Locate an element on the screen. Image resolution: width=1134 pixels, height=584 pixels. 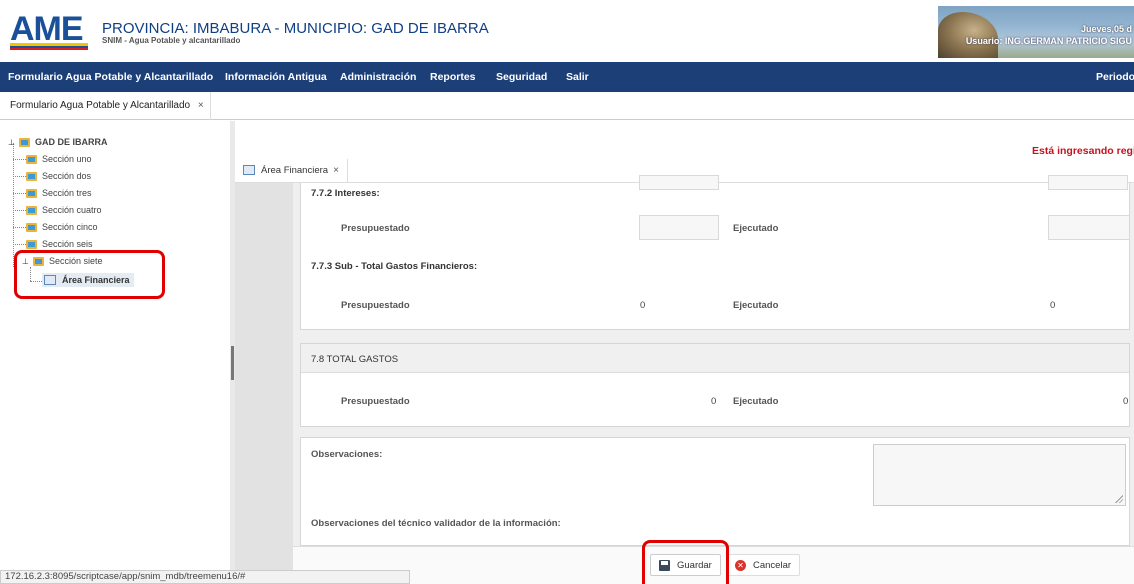
tree-item-seccion-dos: Sección dos is located at coordinates (58, 176).